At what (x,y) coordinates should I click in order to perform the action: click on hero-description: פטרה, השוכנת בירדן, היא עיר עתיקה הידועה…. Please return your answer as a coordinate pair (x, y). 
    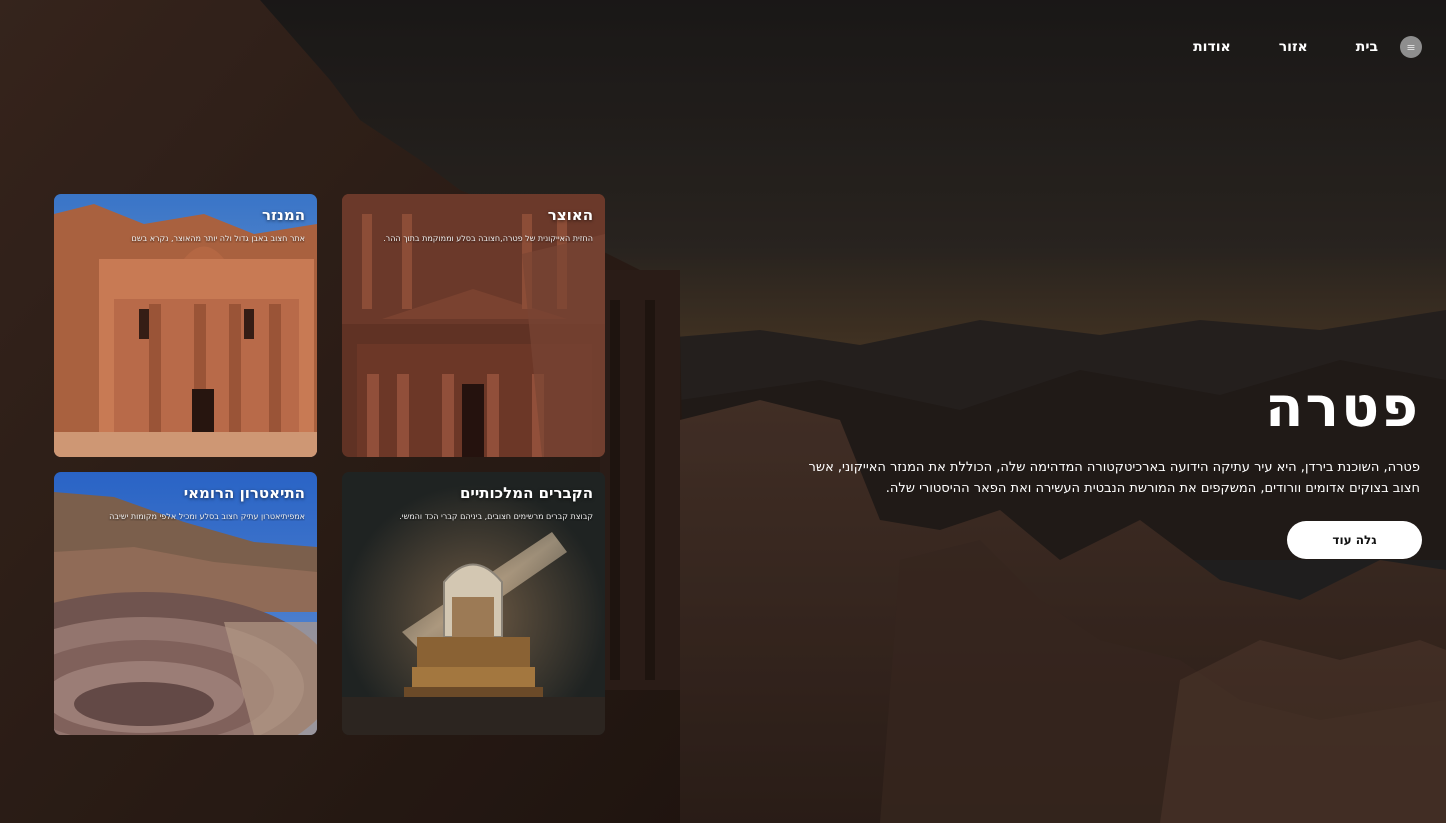
    Looking at the image, I should click on (1114, 478).